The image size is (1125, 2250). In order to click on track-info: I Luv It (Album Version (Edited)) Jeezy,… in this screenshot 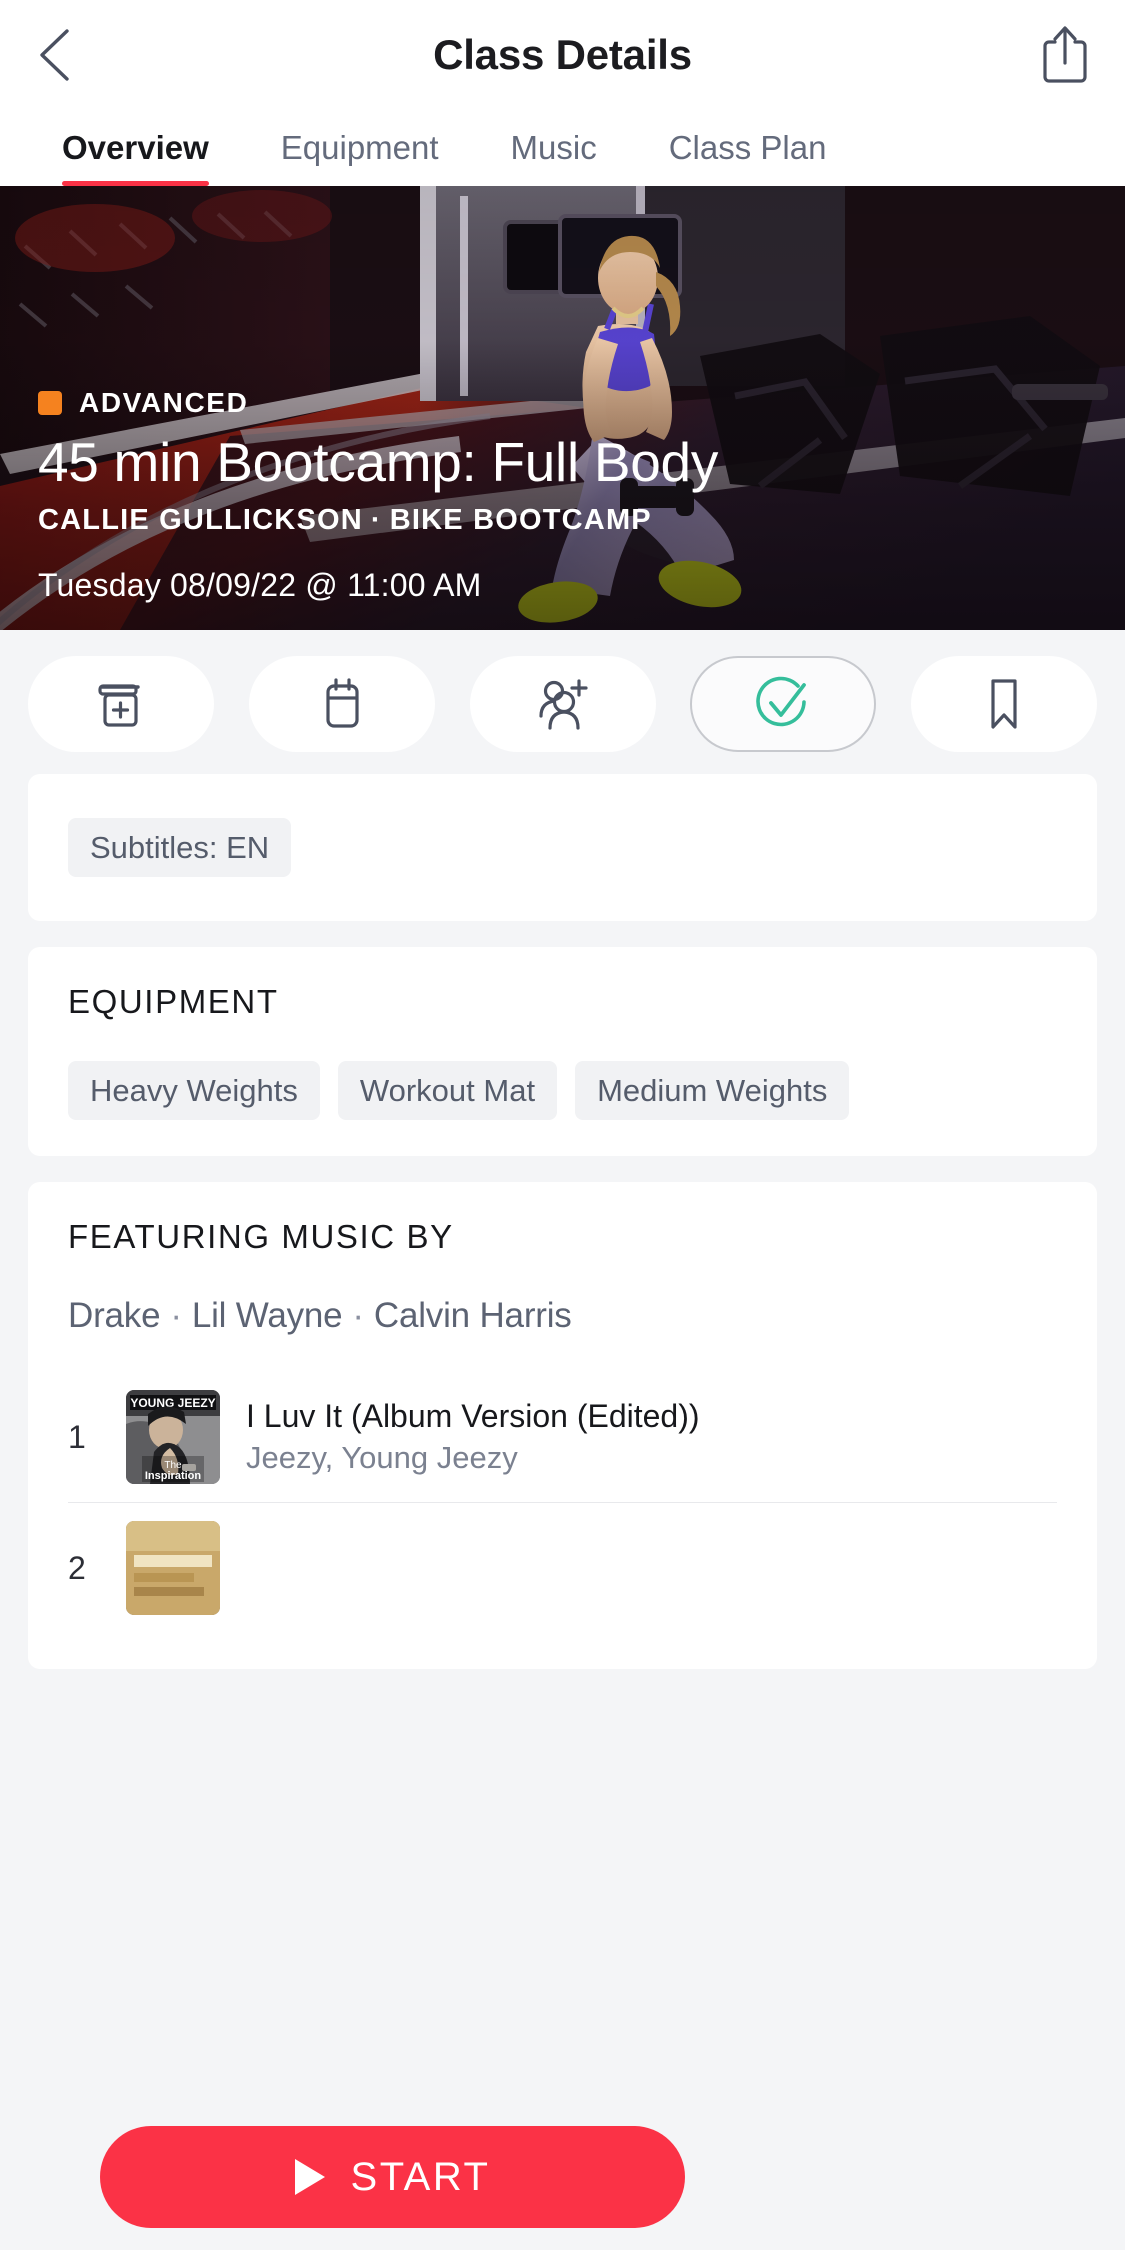, I will do `click(473, 1437)`.